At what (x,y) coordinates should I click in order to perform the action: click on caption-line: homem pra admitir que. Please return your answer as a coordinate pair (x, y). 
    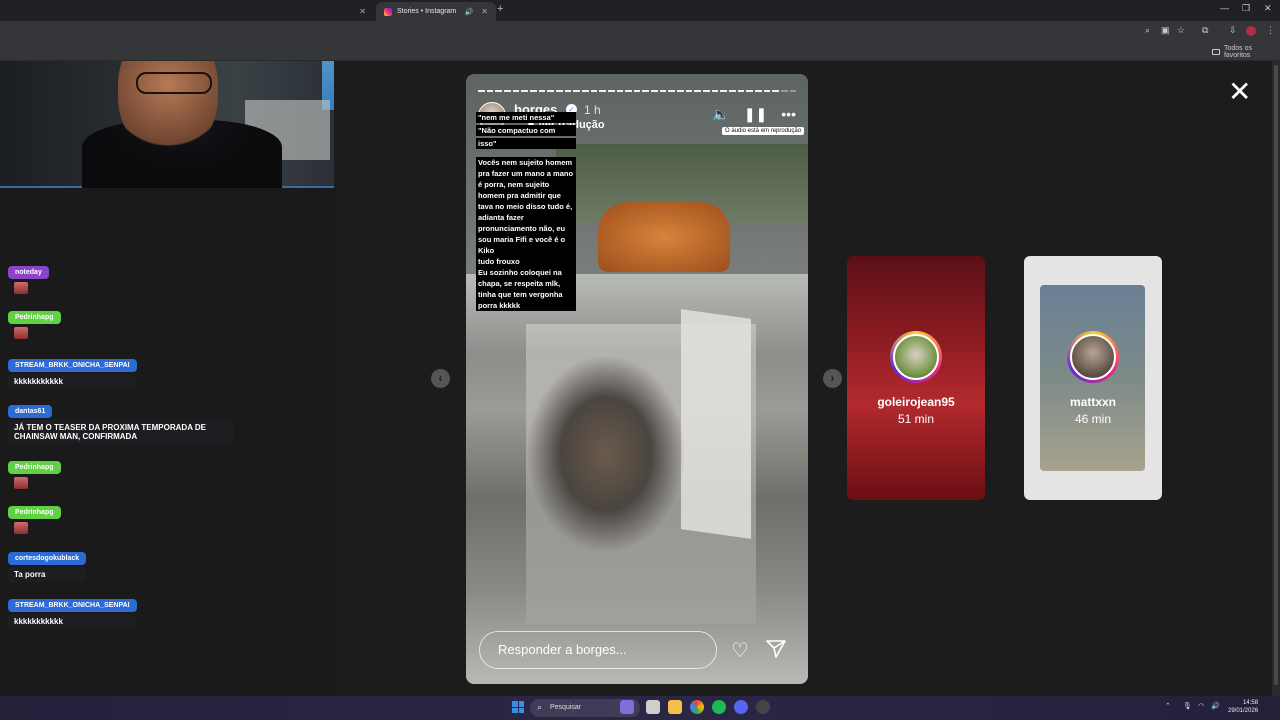
    Looking at the image, I should click on (526, 195).